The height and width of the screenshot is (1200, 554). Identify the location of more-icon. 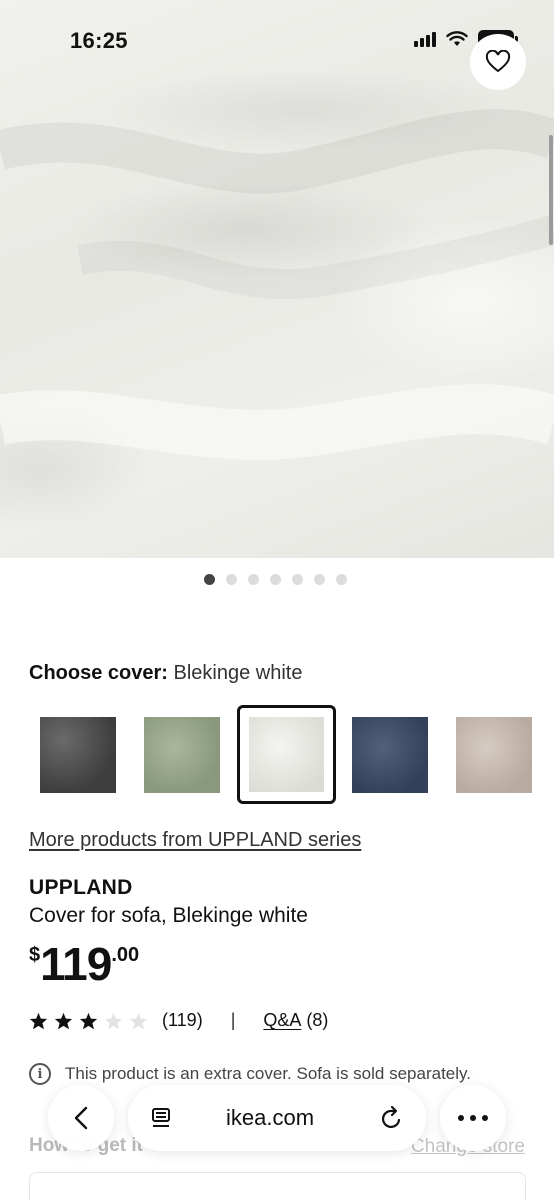
(473, 1118).